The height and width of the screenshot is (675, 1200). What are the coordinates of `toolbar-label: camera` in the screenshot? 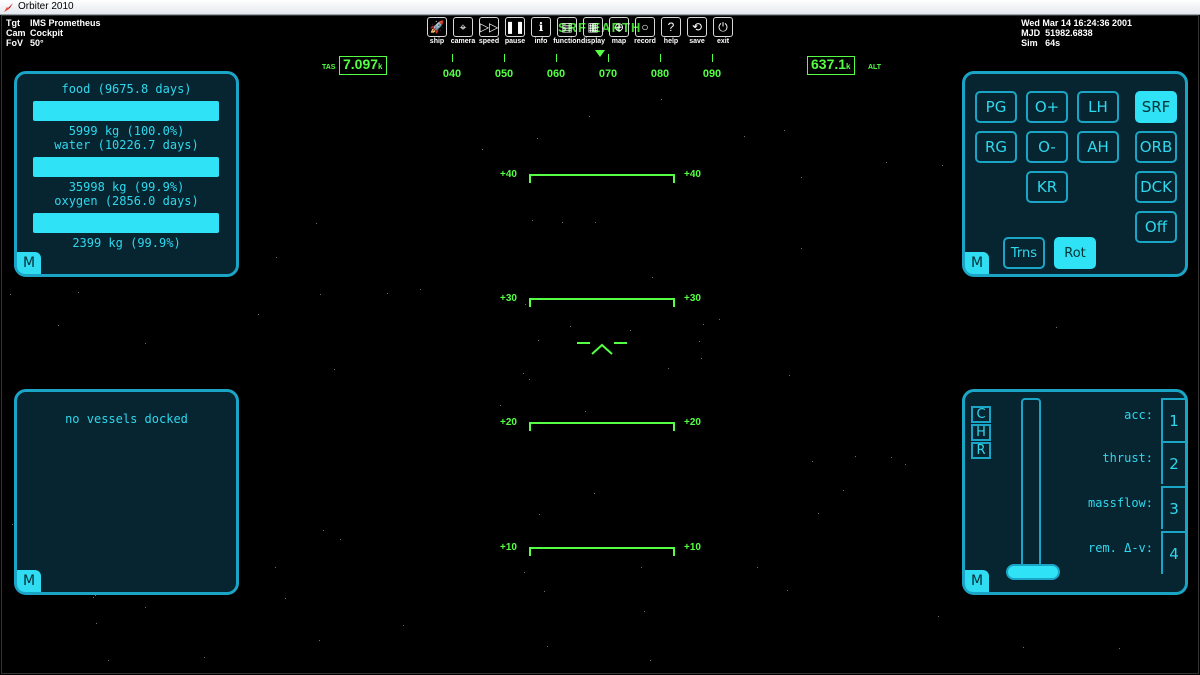 It's located at (463, 41).